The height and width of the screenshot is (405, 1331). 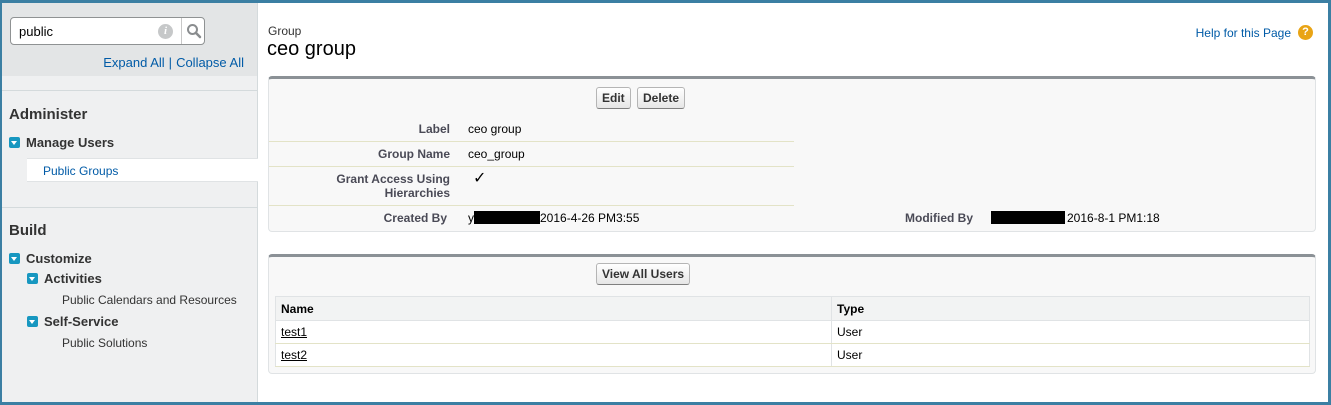 What do you see at coordinates (73, 278) in the screenshot?
I see `tree-item-label: Activities` at bounding box center [73, 278].